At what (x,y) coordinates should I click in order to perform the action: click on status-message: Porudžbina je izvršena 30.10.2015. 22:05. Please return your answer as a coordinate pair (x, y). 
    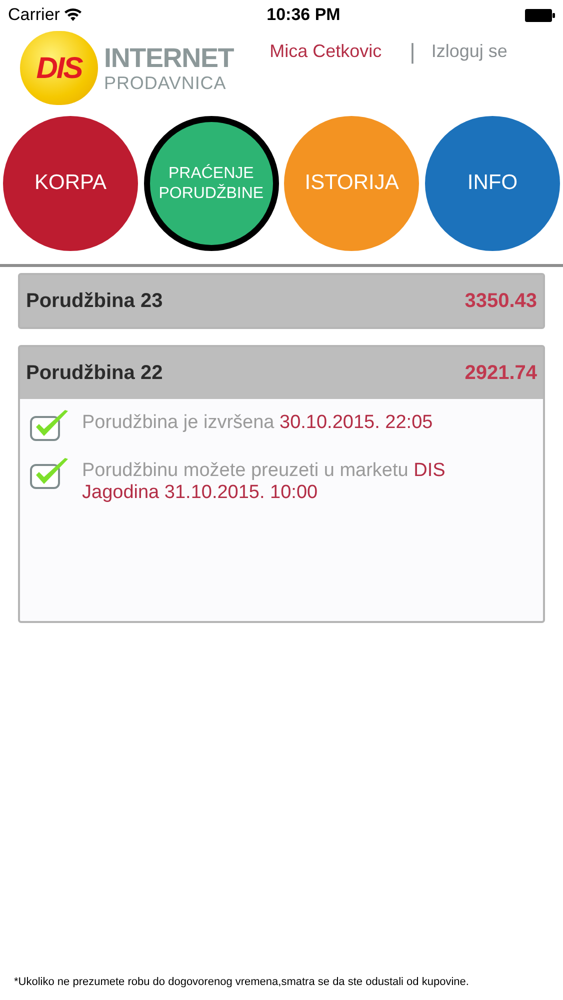
    Looking at the image, I should click on (258, 422).